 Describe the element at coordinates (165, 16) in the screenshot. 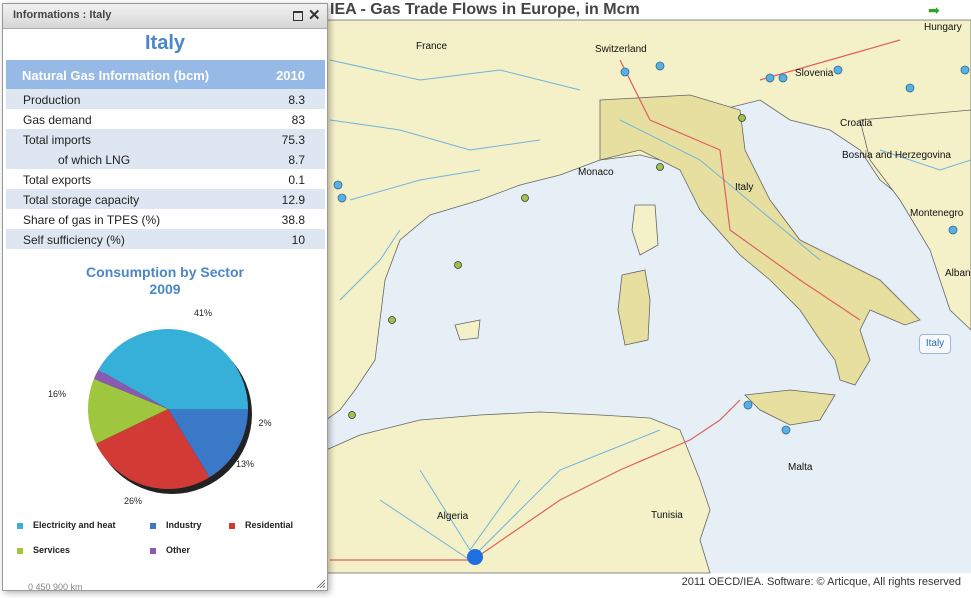

I see `panel-header: Informations : Italy ✕` at that location.